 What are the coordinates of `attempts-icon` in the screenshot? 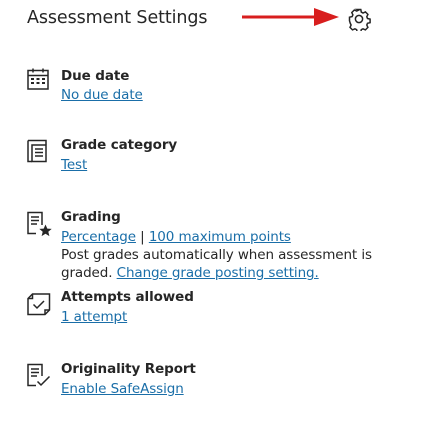 It's located at (39, 304).